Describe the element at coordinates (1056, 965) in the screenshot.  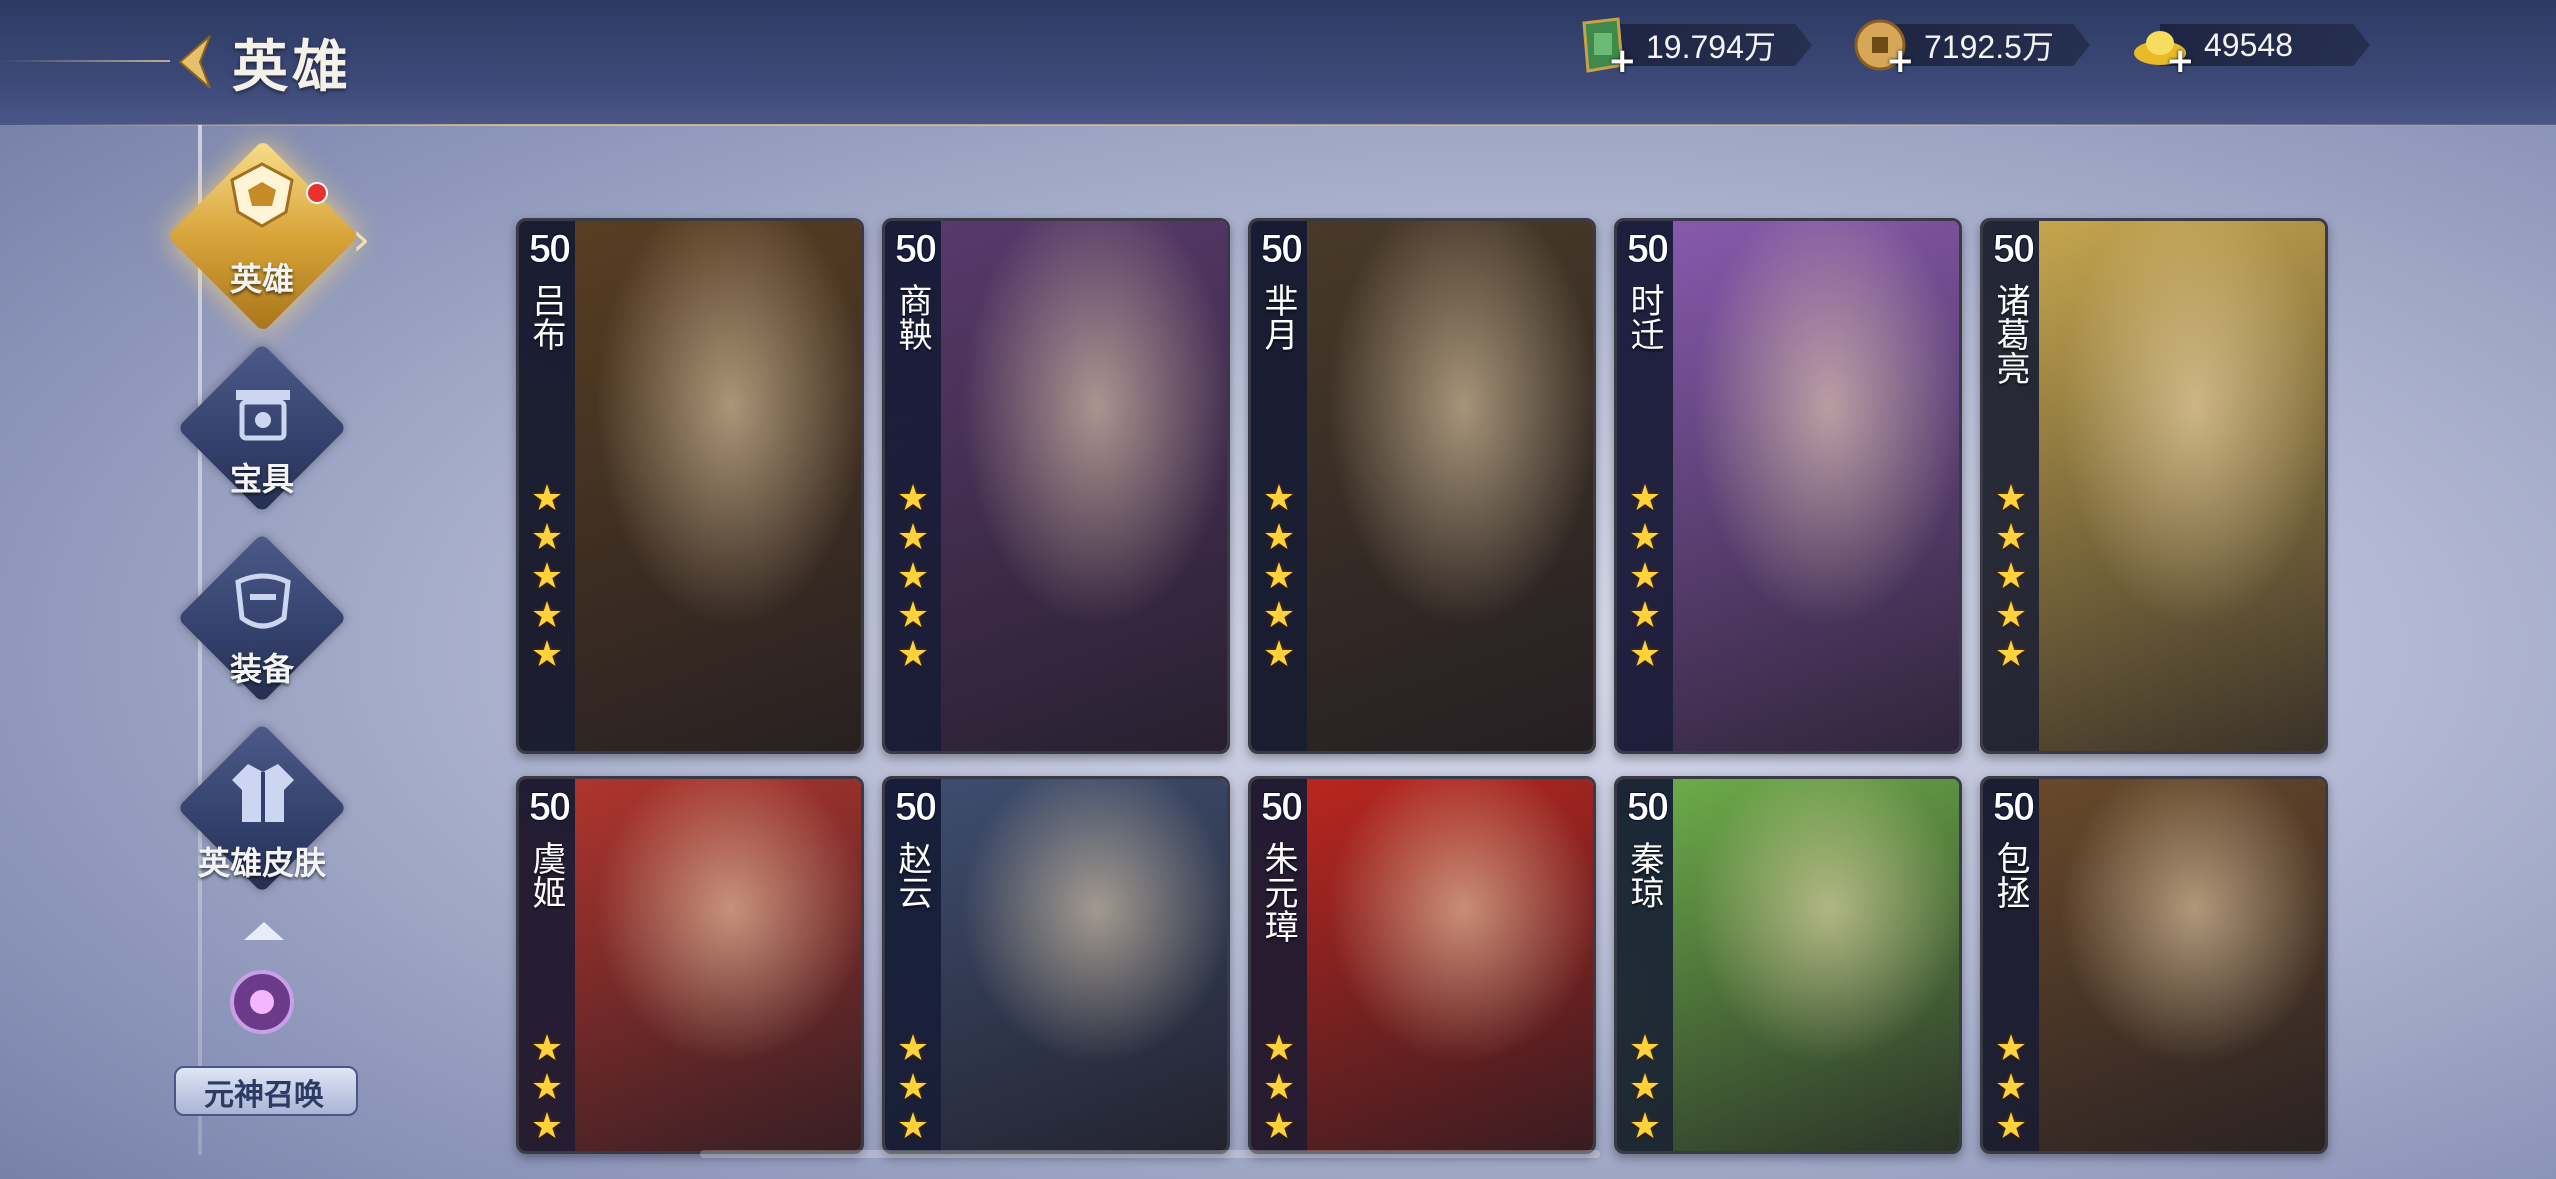
I see `hero-card: 50 赵云 ★ ★ ★` at that location.